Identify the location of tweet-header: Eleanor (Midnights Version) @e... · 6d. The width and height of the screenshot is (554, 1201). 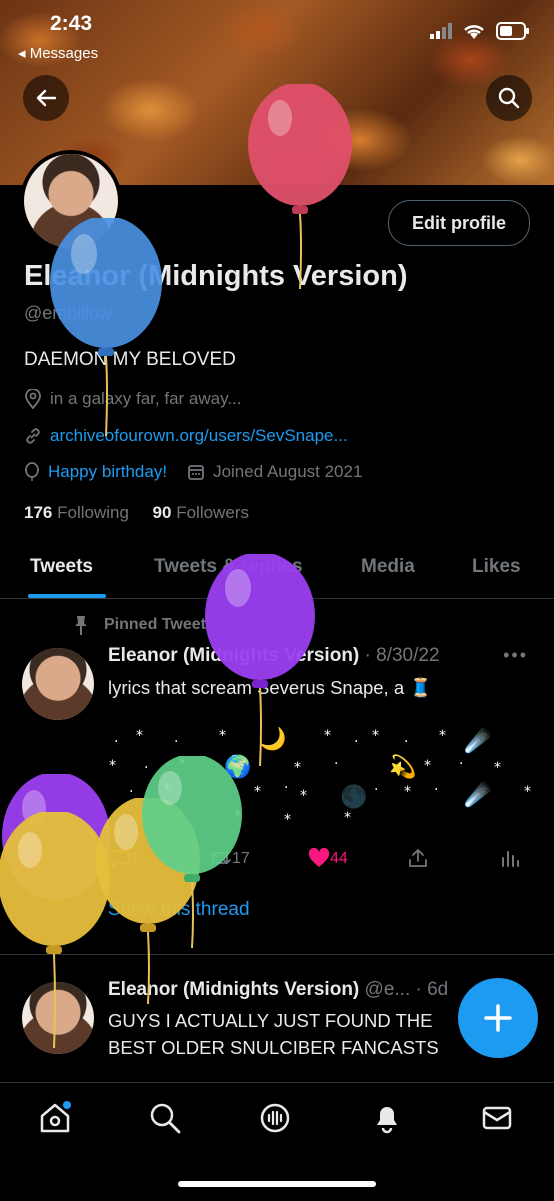
(278, 990).